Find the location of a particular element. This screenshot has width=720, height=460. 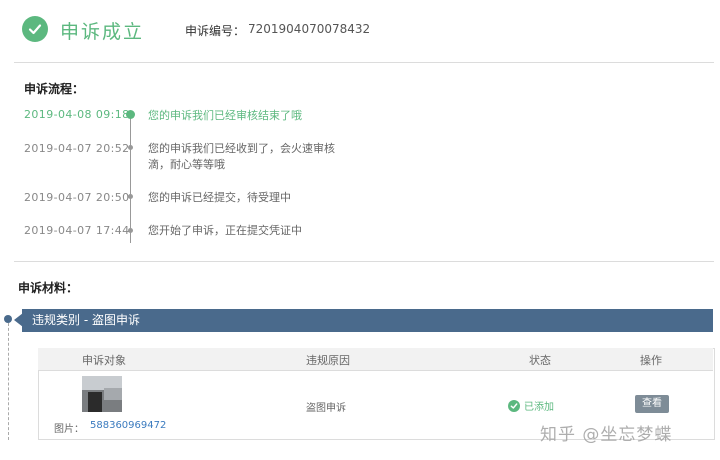

timeline-text: 滴，耐心等等哦 is located at coordinates (186, 164).